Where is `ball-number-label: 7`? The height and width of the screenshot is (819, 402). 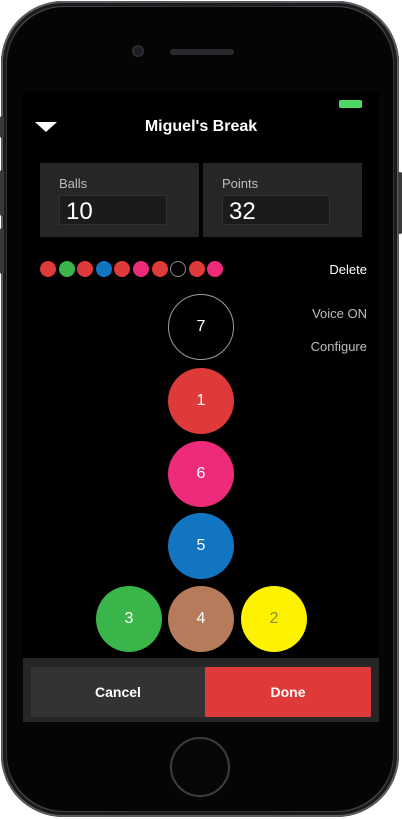
ball-number-label: 7 is located at coordinates (201, 326).